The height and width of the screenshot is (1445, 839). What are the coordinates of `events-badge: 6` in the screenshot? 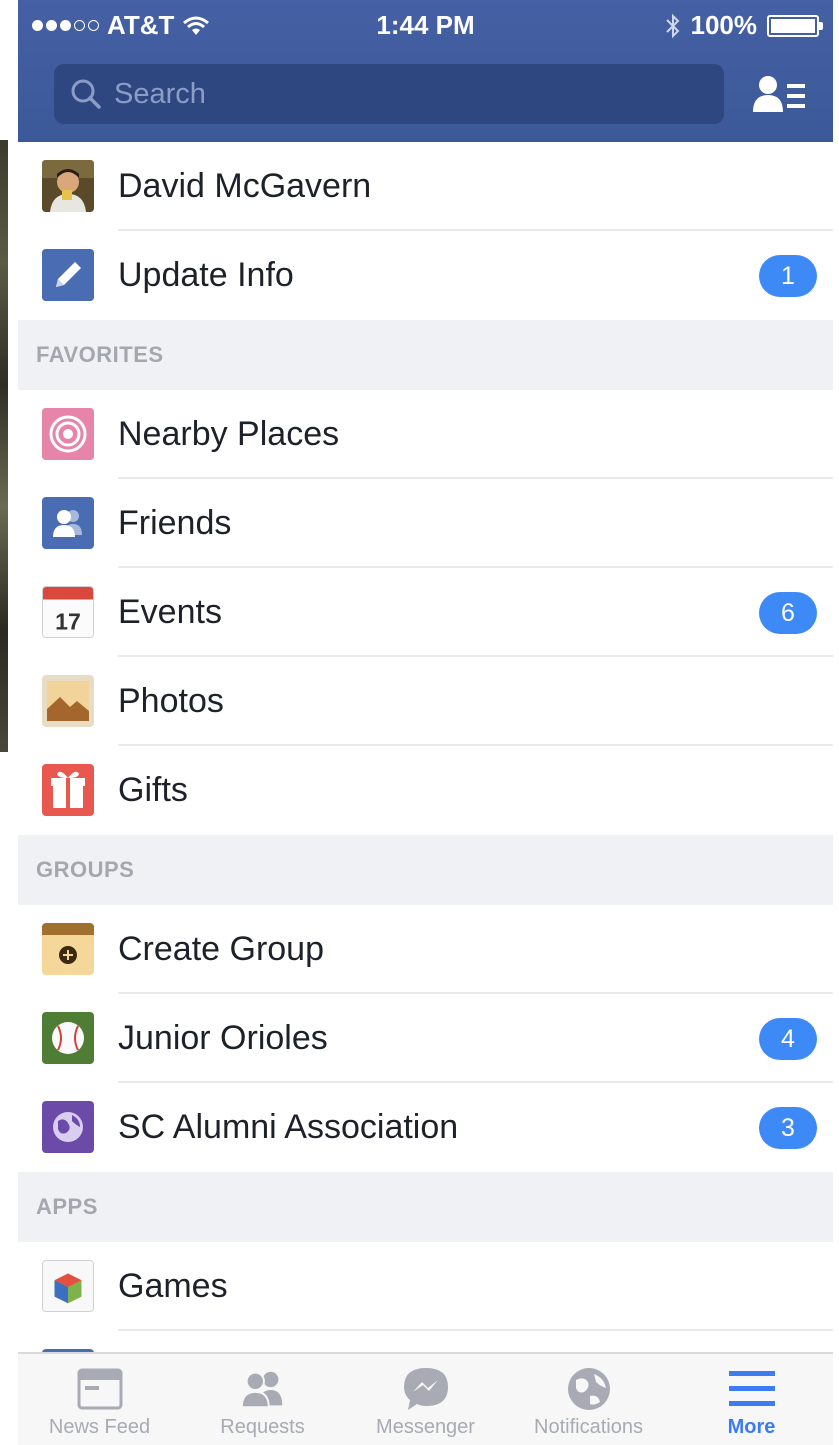 It's located at (788, 613).